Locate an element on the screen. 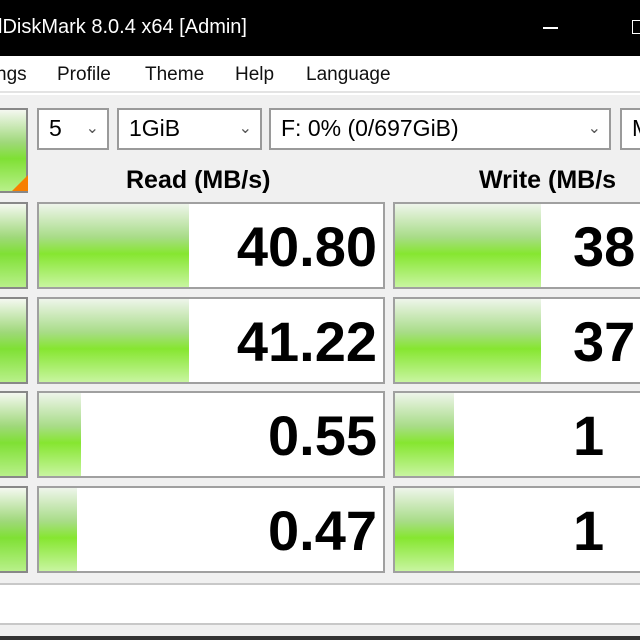 The height and width of the screenshot is (640, 640). write-value: 37 is located at coordinates (604, 341).